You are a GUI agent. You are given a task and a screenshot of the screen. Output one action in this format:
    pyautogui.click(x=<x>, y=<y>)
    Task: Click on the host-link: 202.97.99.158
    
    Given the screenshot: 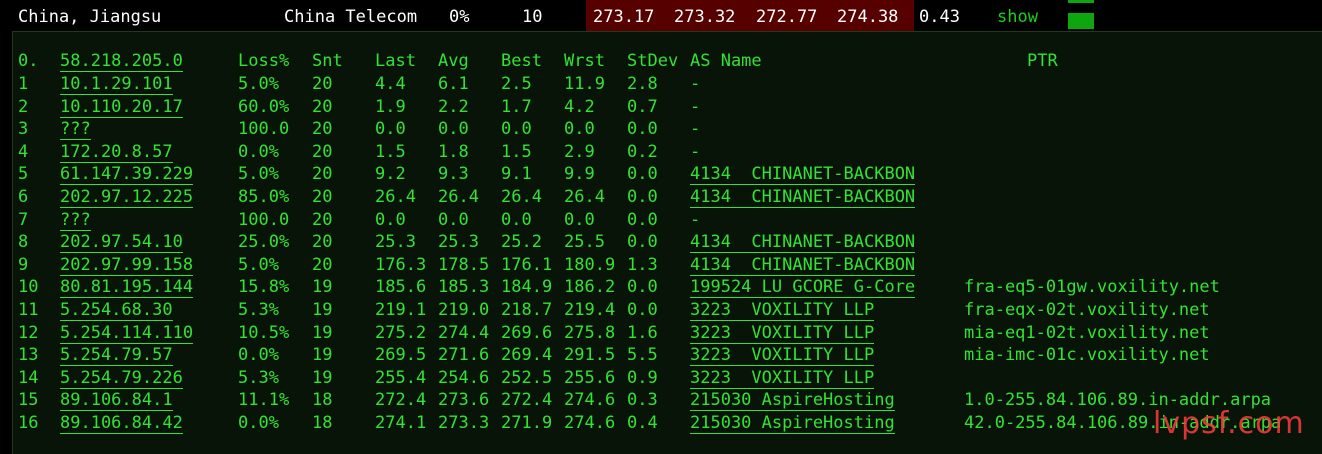 What is the action you would take?
    pyautogui.click(x=127, y=265)
    